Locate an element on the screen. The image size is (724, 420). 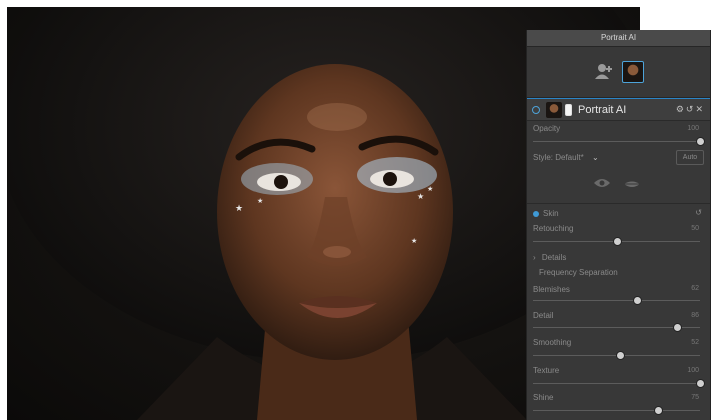
close-icon: ✕ is located at coordinates (700, 109).